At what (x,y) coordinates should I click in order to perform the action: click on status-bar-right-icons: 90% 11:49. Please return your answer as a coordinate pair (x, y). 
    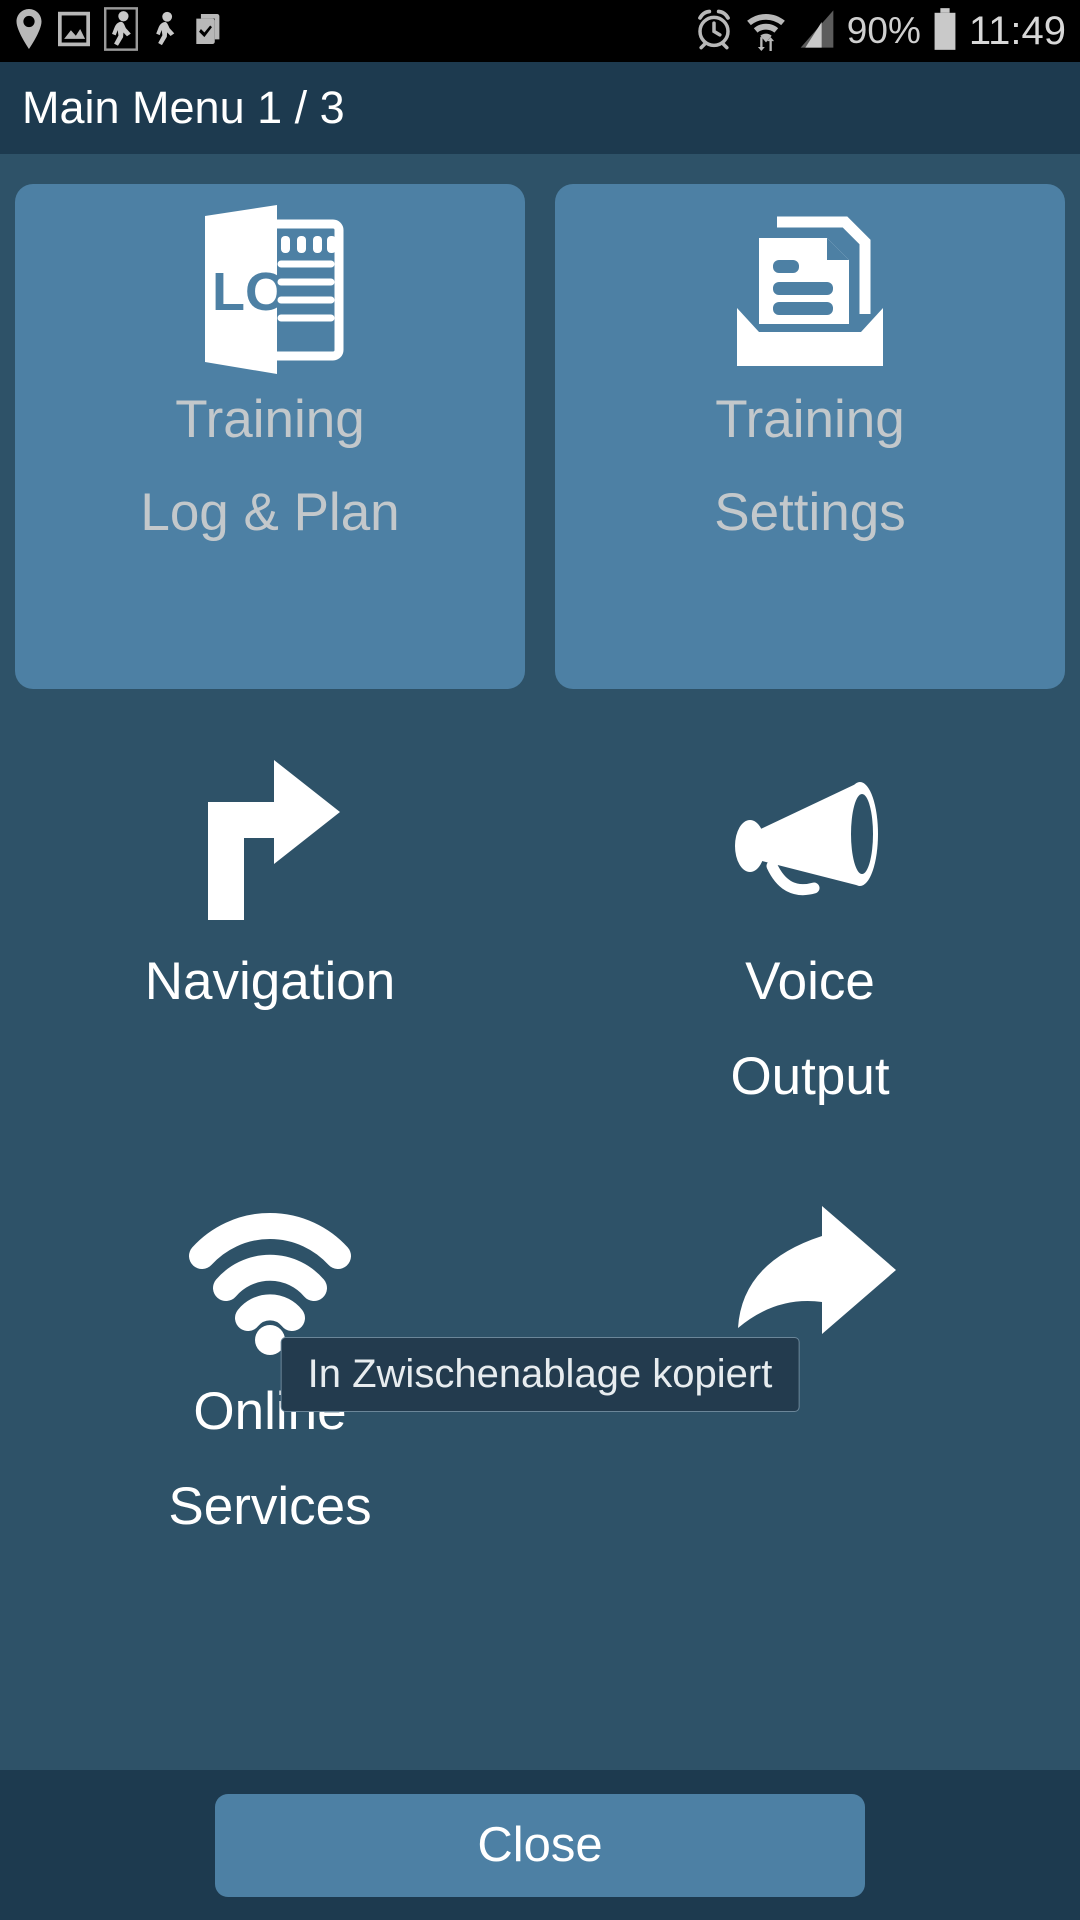
    Looking at the image, I should click on (880, 31).